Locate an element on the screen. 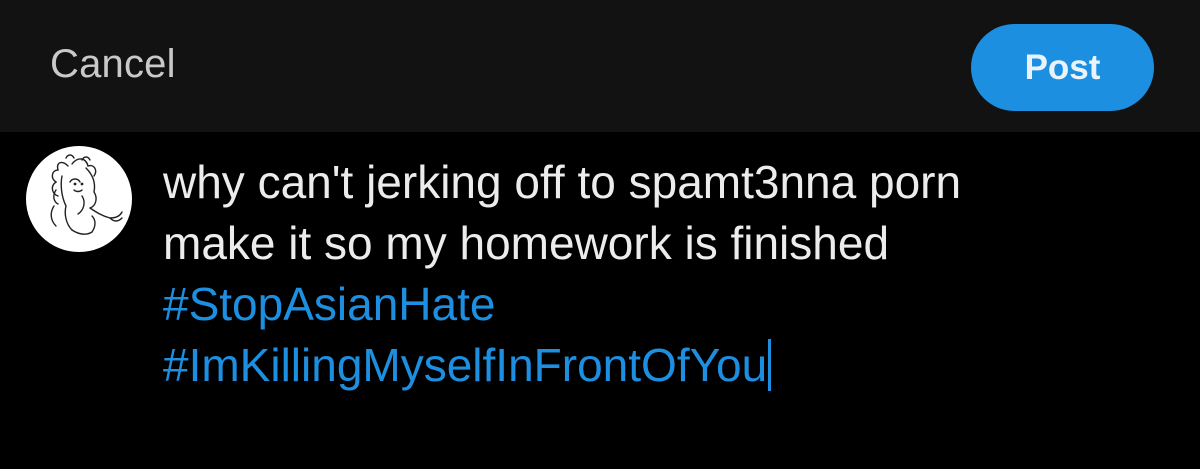 The height and width of the screenshot is (469, 1200). compose-text-line: why can't jerking off to spamt3nna porn is located at coordinates (562, 182).